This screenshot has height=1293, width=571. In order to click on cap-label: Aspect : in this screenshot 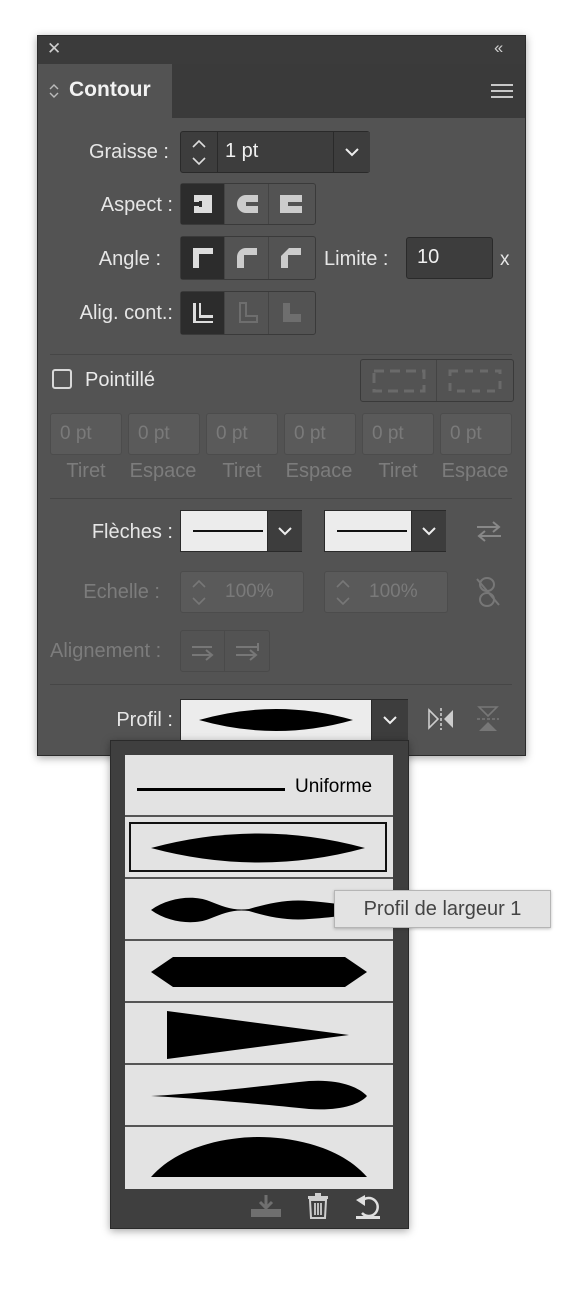, I will do `click(136, 205)`.